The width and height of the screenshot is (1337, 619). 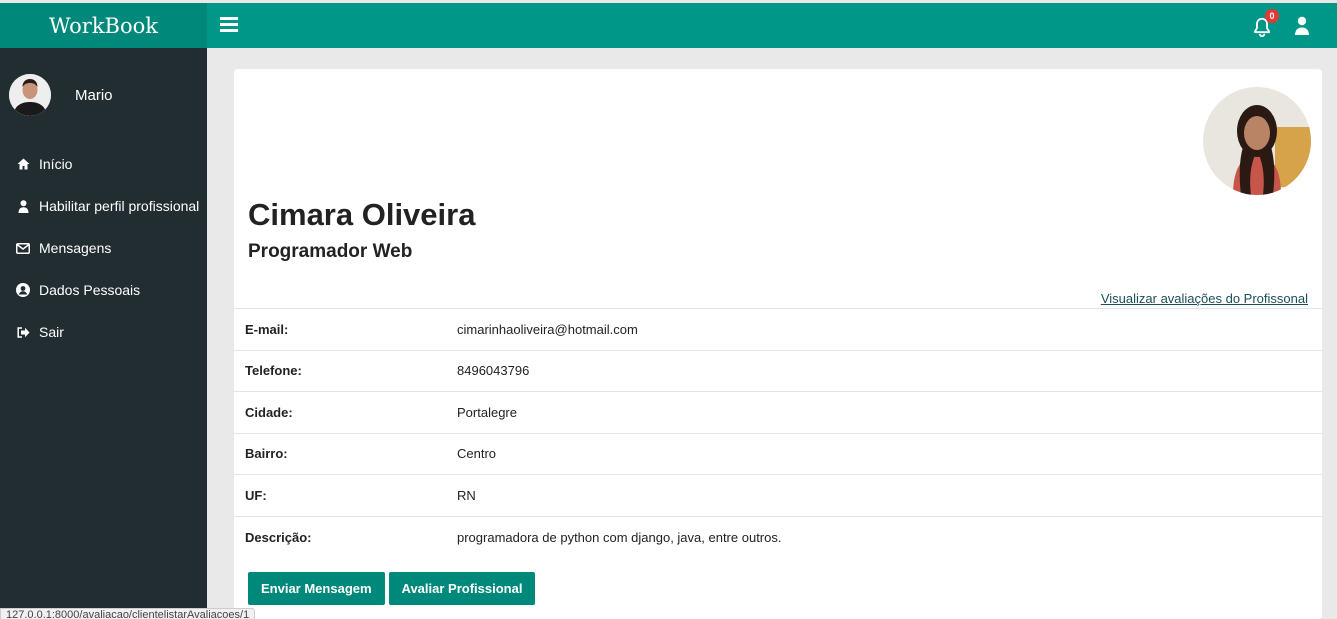 What do you see at coordinates (1272, 16) in the screenshot?
I see `notification-badge: 0` at bounding box center [1272, 16].